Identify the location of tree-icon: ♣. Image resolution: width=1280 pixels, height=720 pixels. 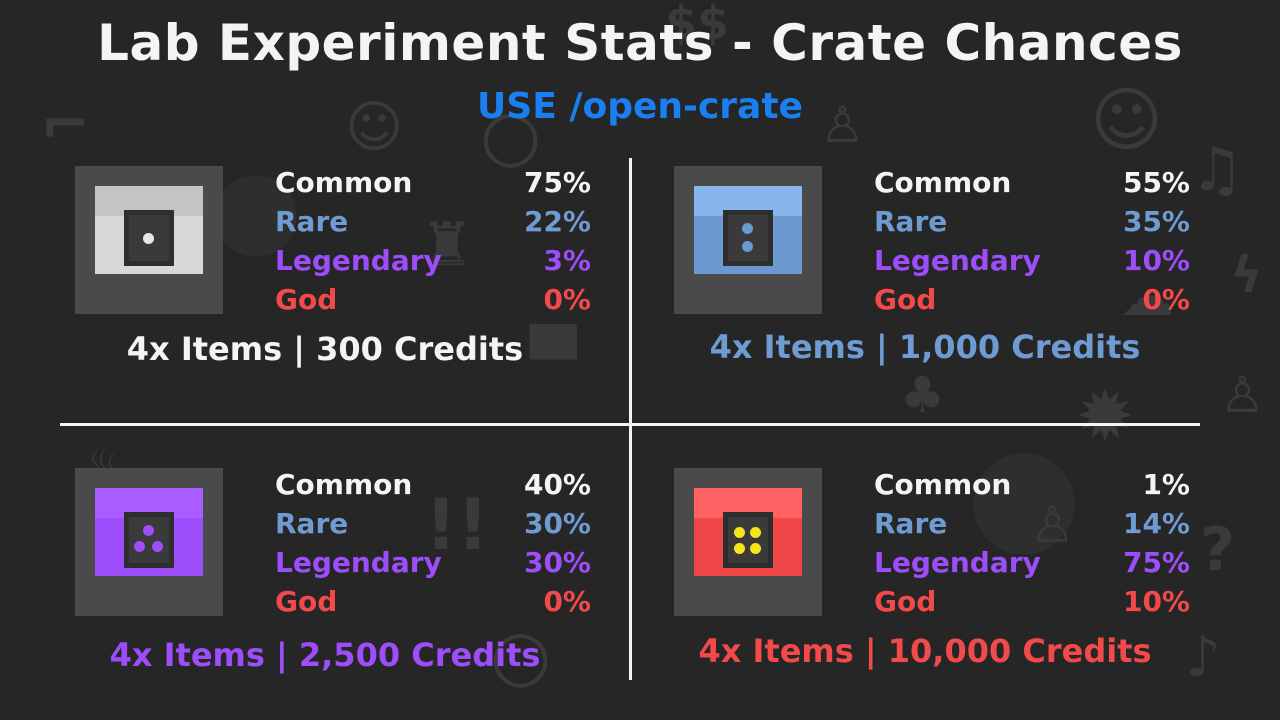
(922, 395).